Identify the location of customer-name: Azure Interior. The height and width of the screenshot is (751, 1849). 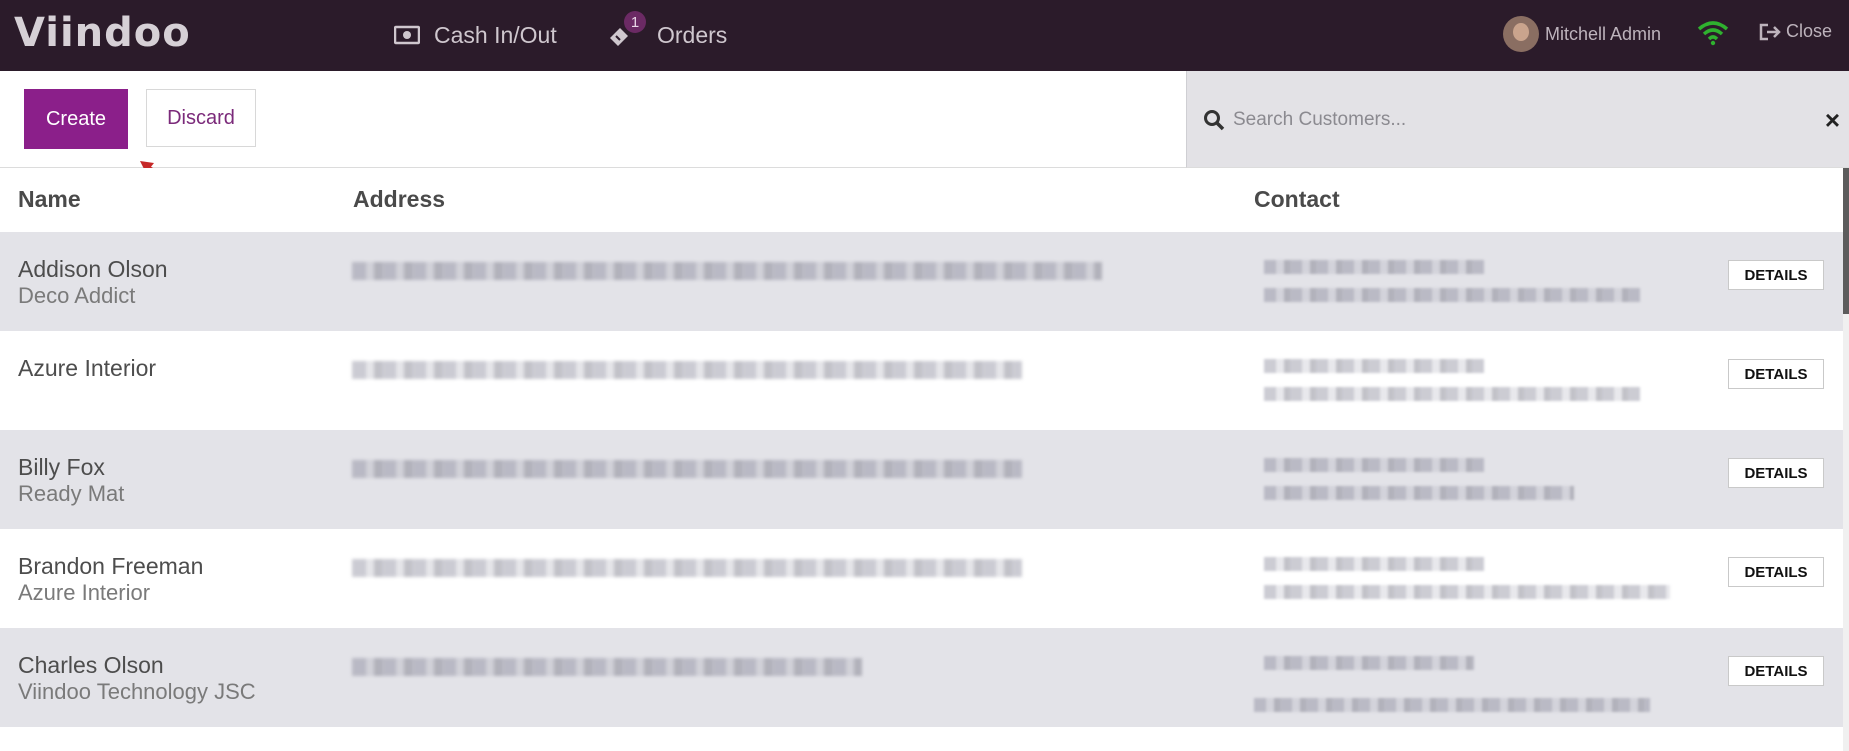
(87, 368).